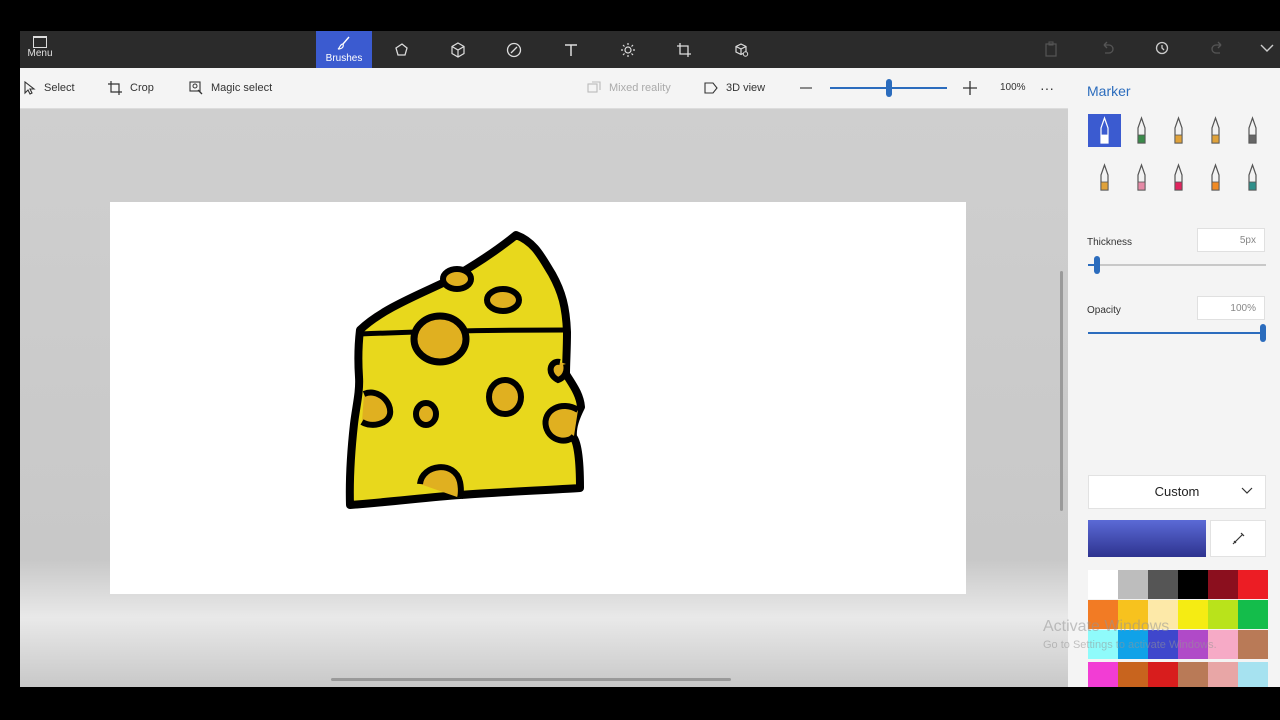 This screenshot has width=1280, height=720. I want to click on mixed-reality-label: Mixed reality, so click(640, 88).